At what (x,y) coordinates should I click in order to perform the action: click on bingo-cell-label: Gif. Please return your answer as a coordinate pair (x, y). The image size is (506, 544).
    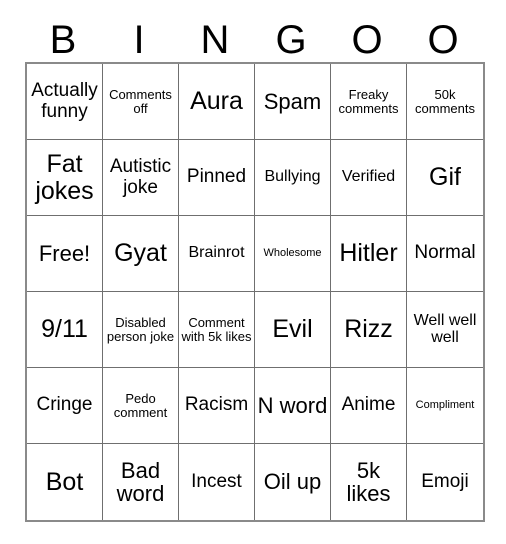
    Looking at the image, I should click on (445, 177).